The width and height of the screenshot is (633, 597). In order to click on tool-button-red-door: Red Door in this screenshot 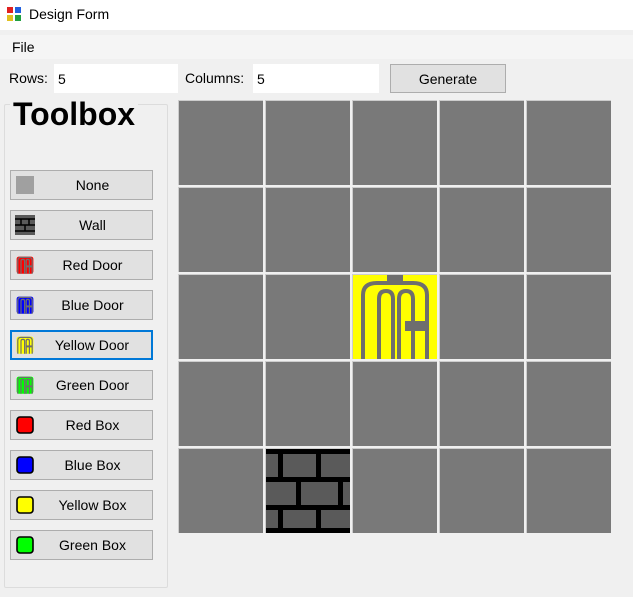, I will do `click(81, 265)`.